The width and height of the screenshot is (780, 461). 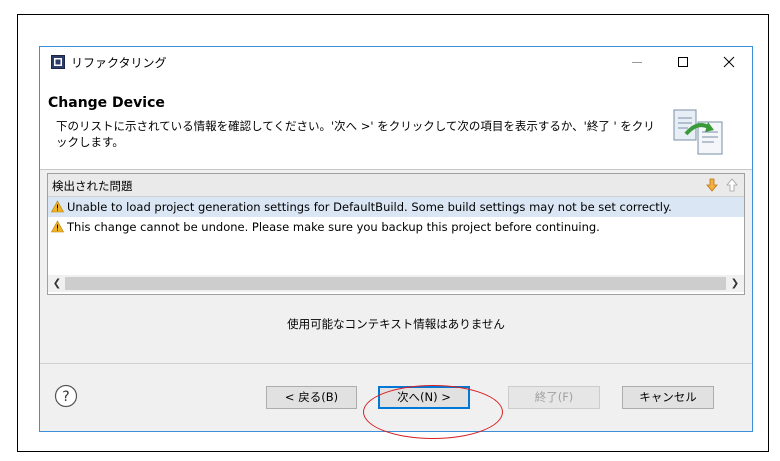 What do you see at coordinates (396, 185) in the screenshot?
I see `problems-header: 検出された問題` at bounding box center [396, 185].